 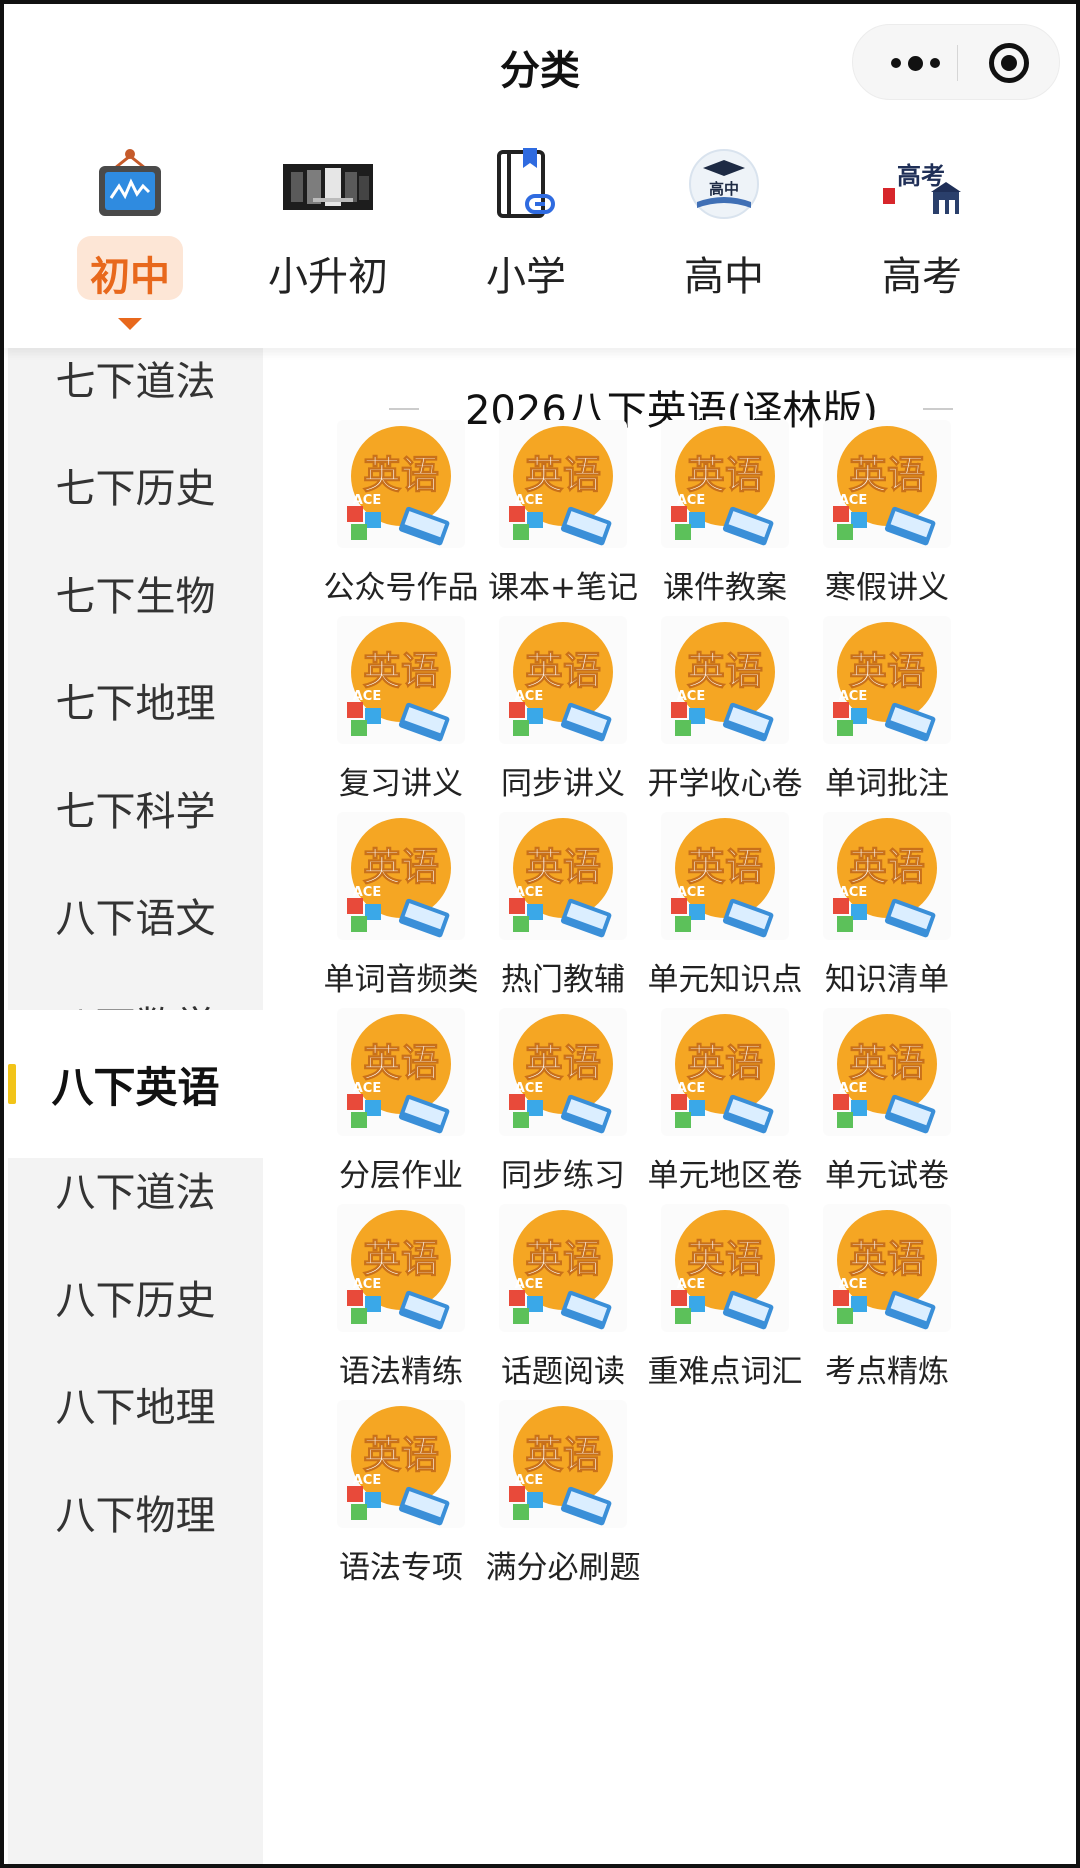 What do you see at coordinates (922, 235) in the screenshot?
I see `tab-gaokao: 高考 高考` at bounding box center [922, 235].